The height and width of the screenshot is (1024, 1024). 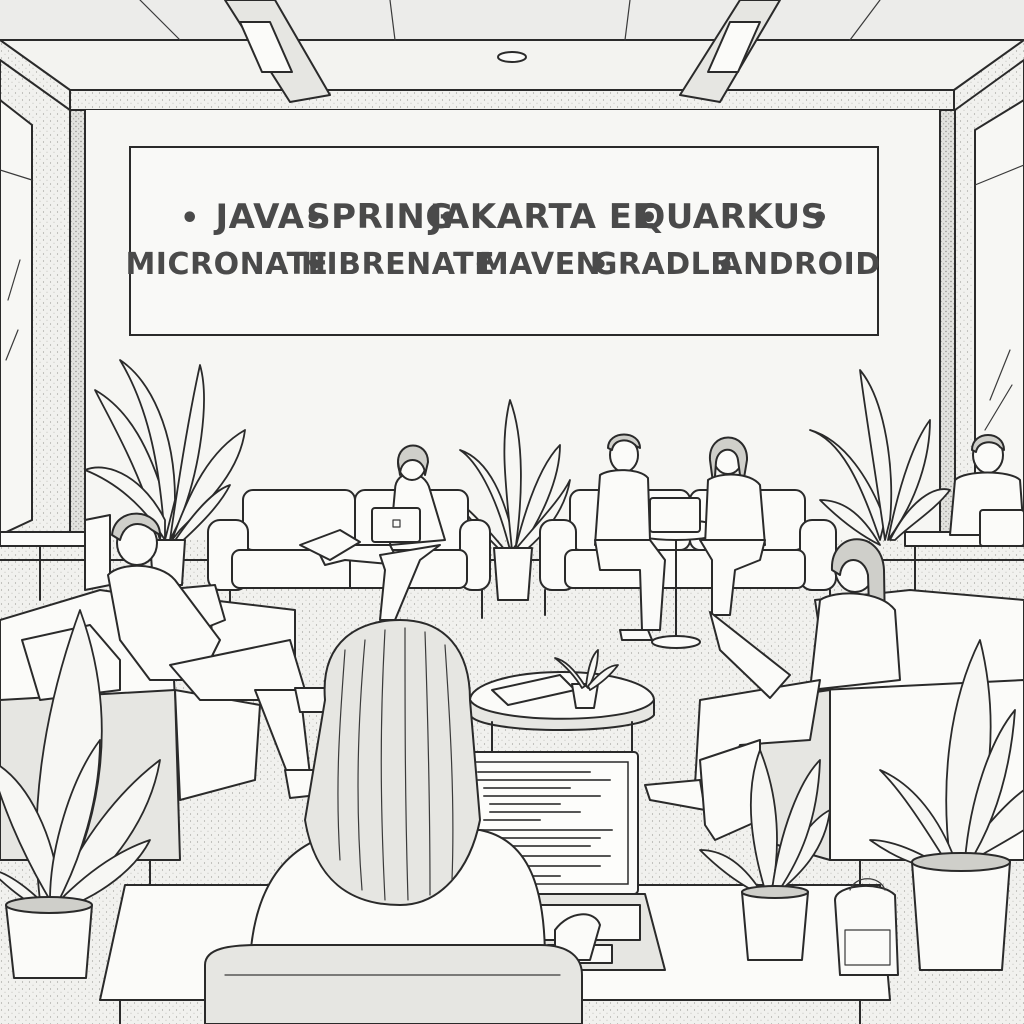 What do you see at coordinates (398, 264) in the screenshot?
I see `banner-item-hibrenate: HIBRENATE` at bounding box center [398, 264].